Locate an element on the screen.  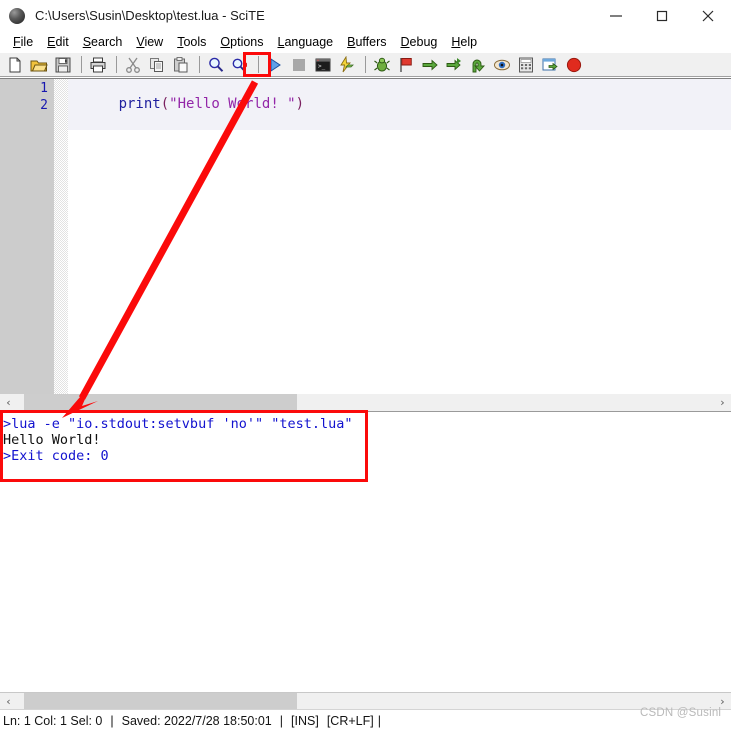
menu-label-view-rest: iew is located at coordinates (154, 42).